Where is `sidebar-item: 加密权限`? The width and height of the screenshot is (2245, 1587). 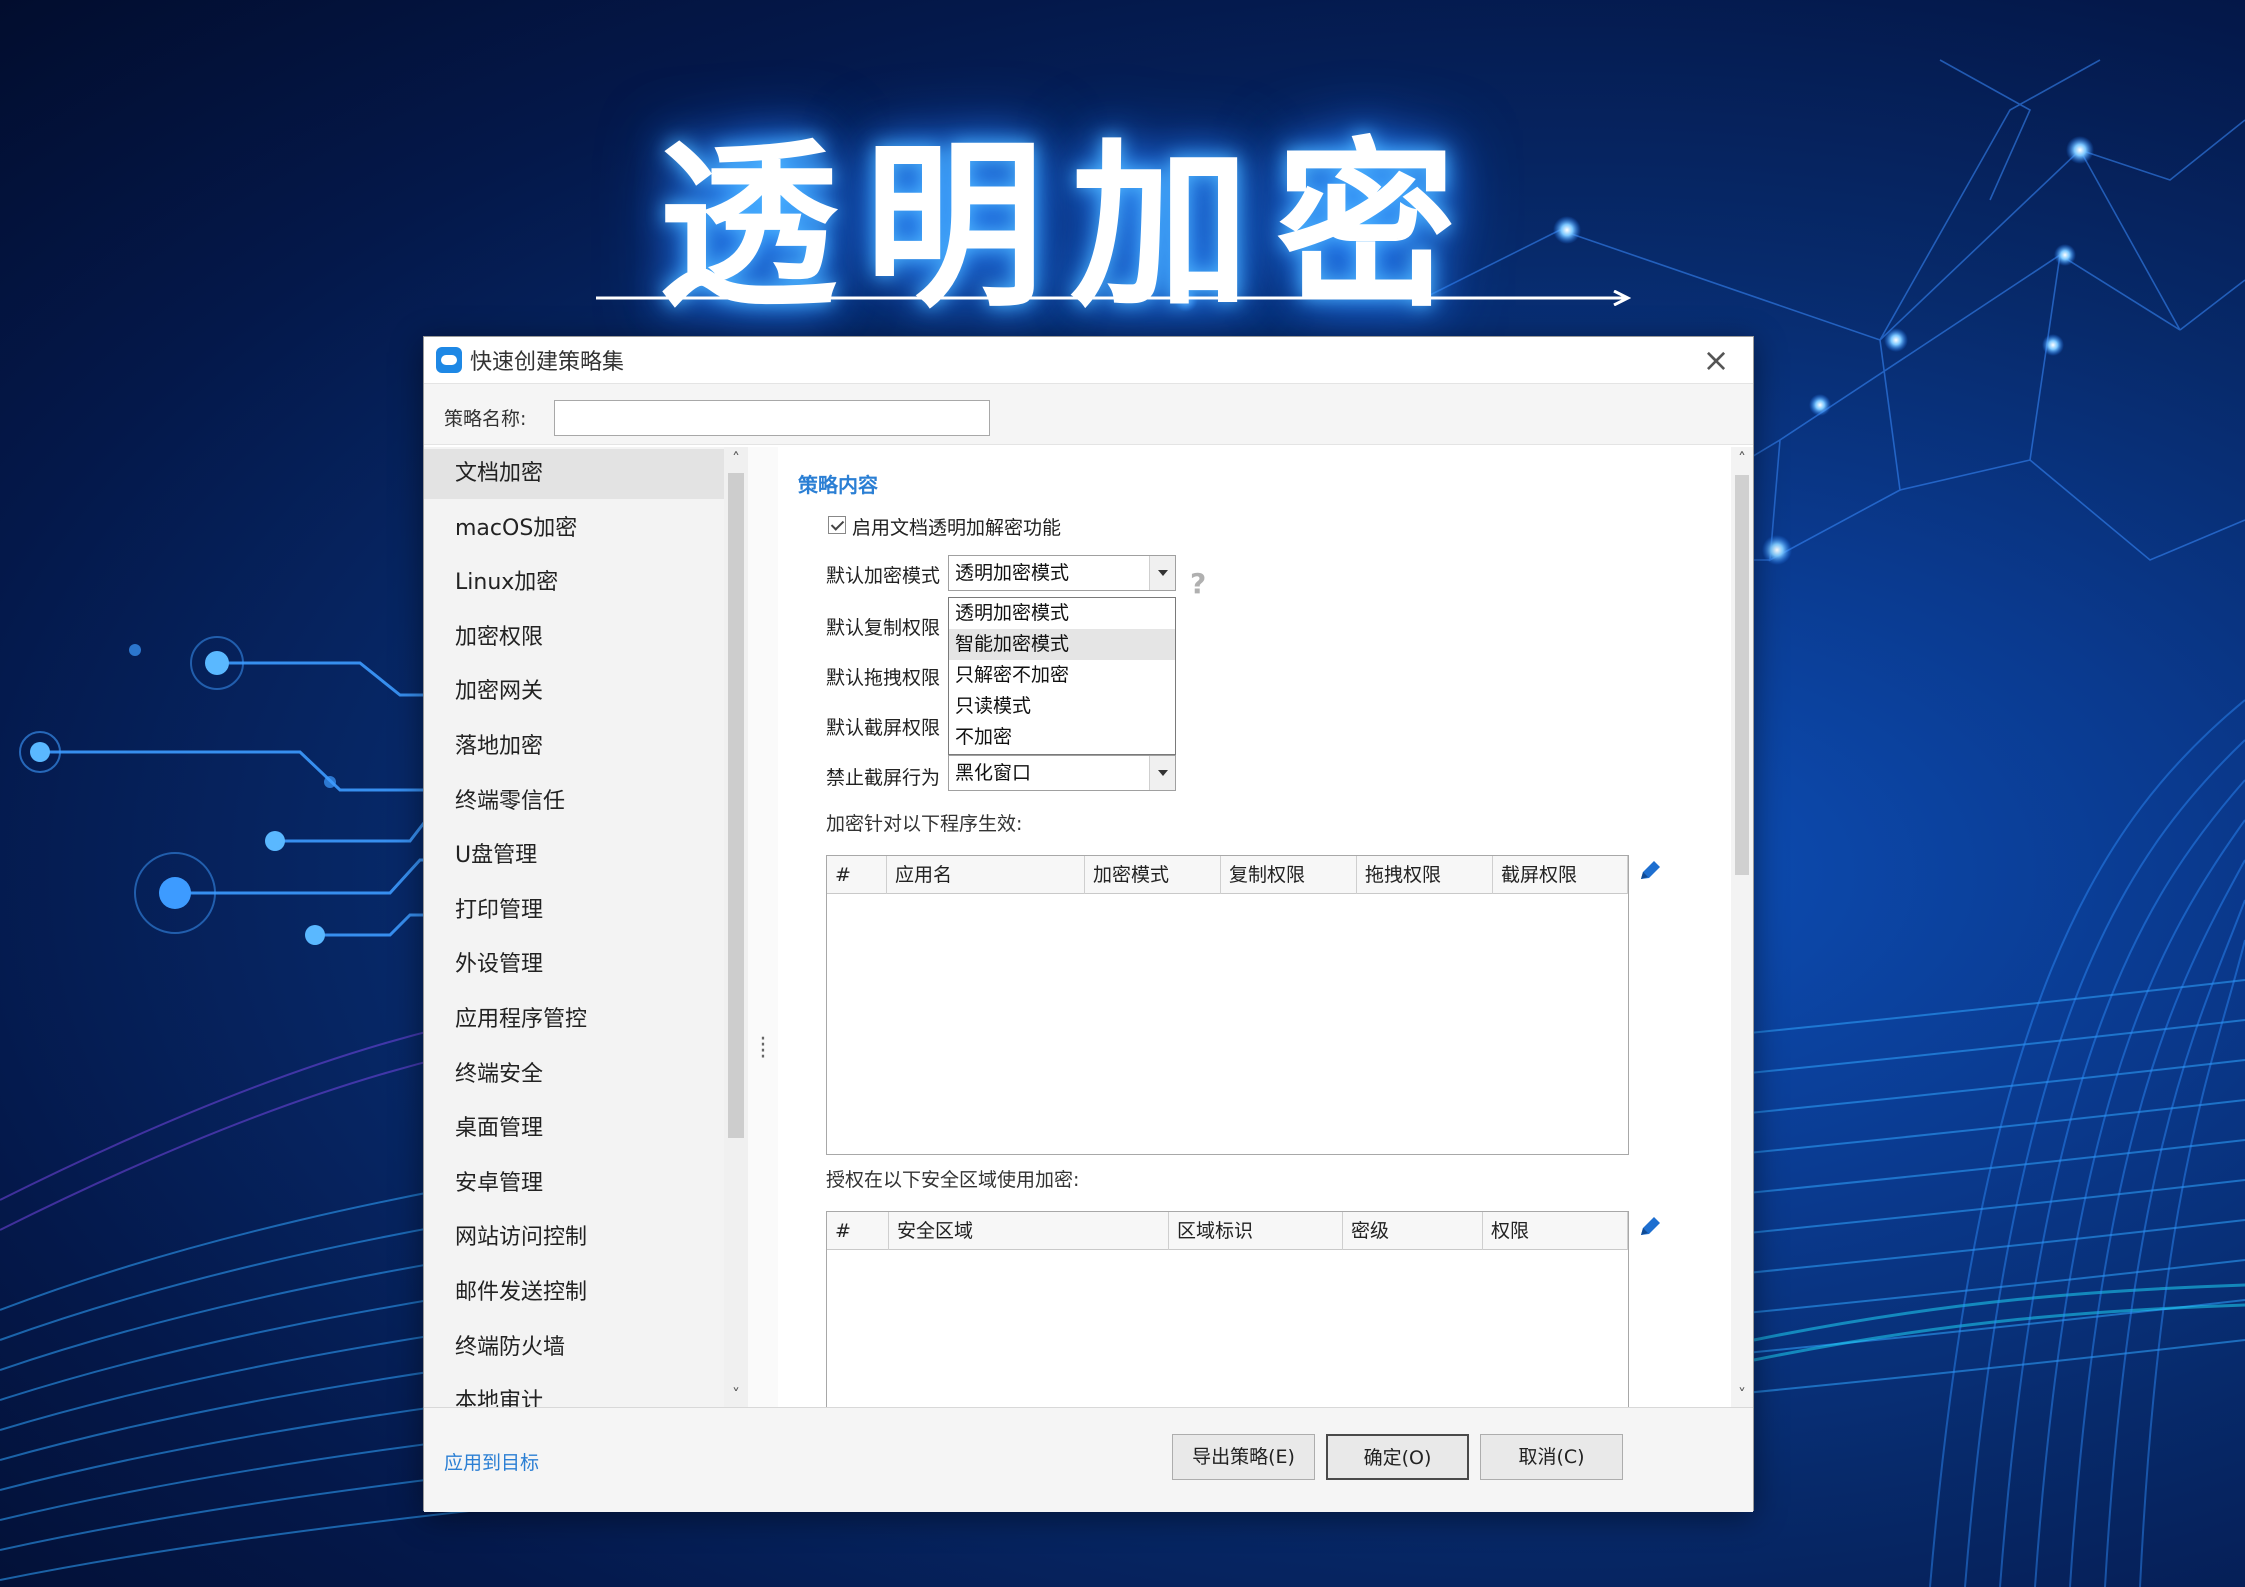 sidebar-item: 加密权限 is located at coordinates (574, 638).